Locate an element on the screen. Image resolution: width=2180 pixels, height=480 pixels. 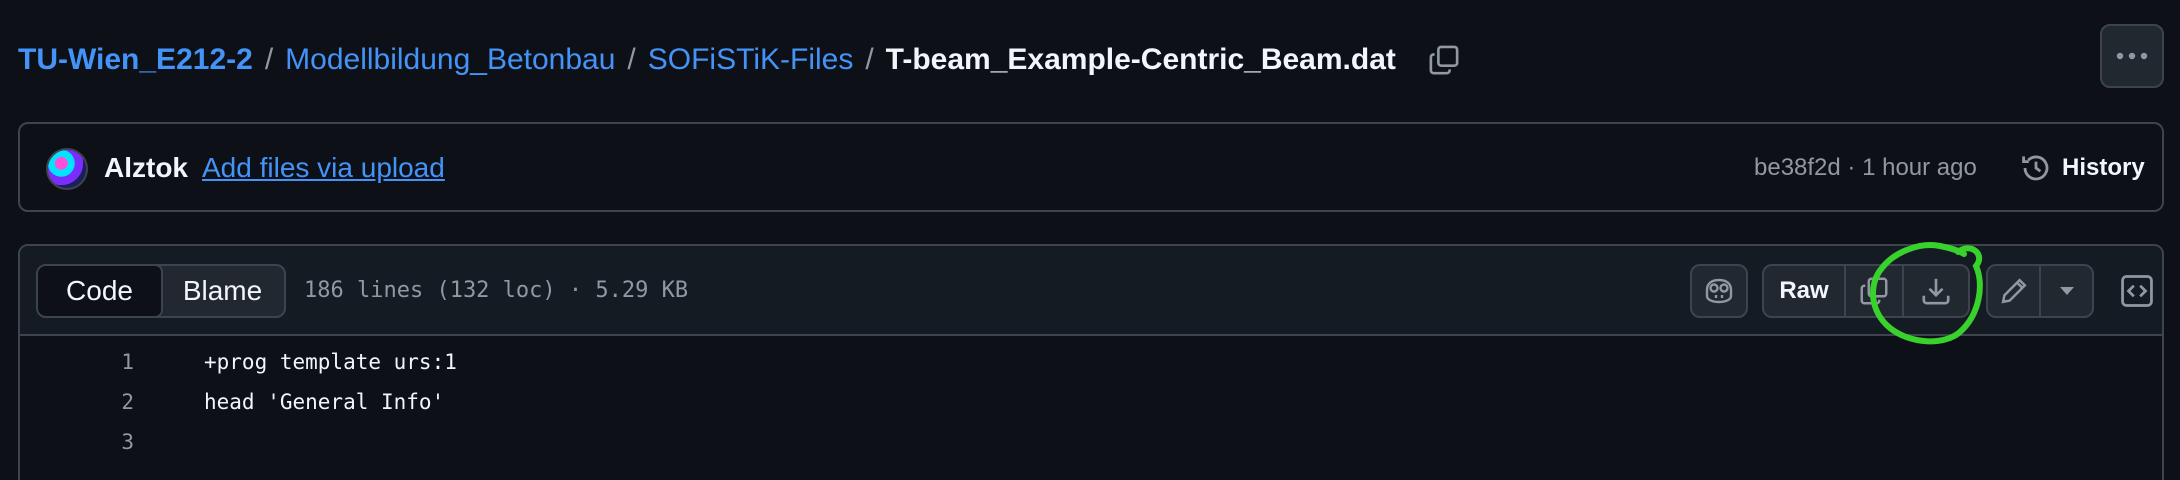
tab-blame: Blame is located at coordinates (222, 291).